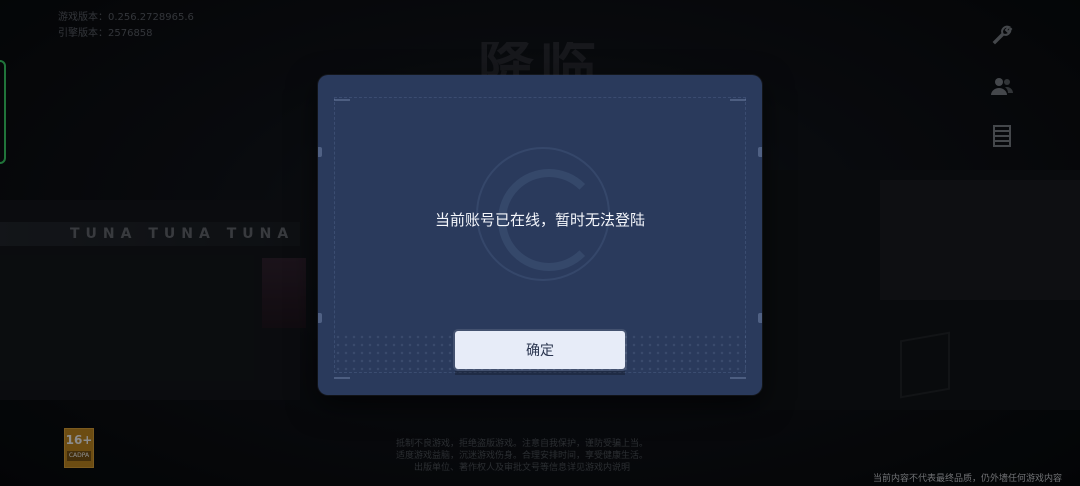 The height and width of the screenshot is (486, 1080). I want to click on confirm-button-shadow, so click(540, 373).